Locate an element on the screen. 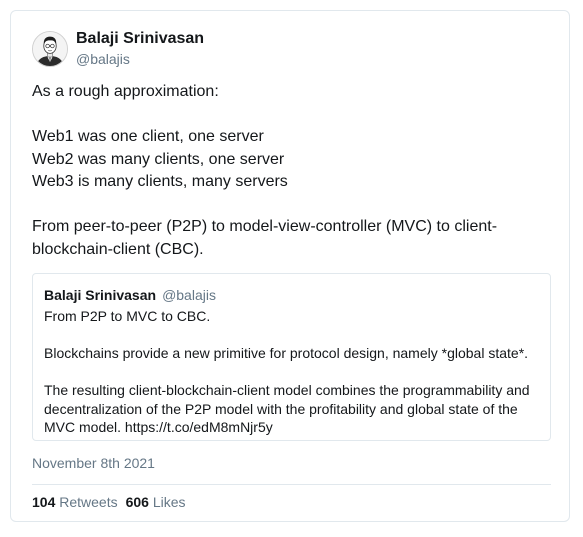  likes-count: 606 is located at coordinates (137, 502).